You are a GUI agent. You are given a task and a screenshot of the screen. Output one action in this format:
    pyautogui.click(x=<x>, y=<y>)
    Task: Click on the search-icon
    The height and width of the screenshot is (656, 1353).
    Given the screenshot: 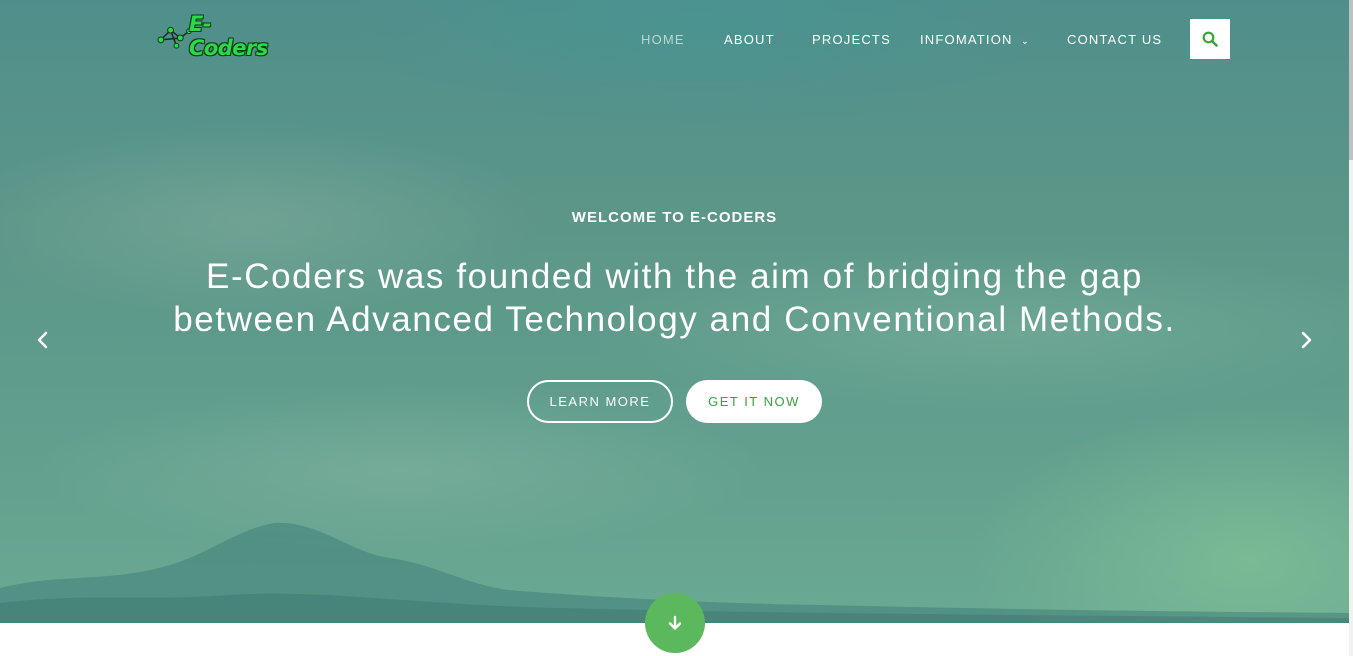 What is the action you would take?
    pyautogui.click(x=1210, y=39)
    